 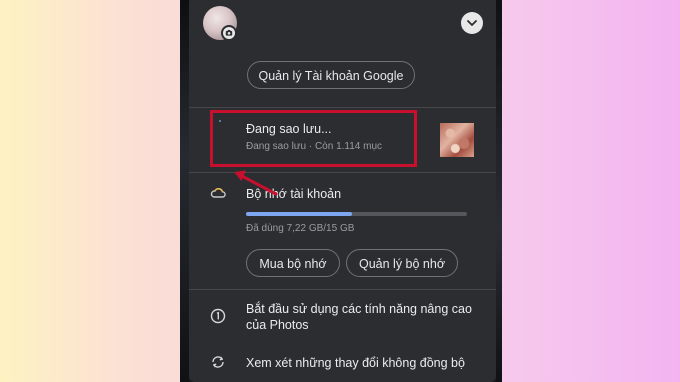 I want to click on manage-google-account-button: Quản lý Tài khoản Google, so click(x=331, y=75).